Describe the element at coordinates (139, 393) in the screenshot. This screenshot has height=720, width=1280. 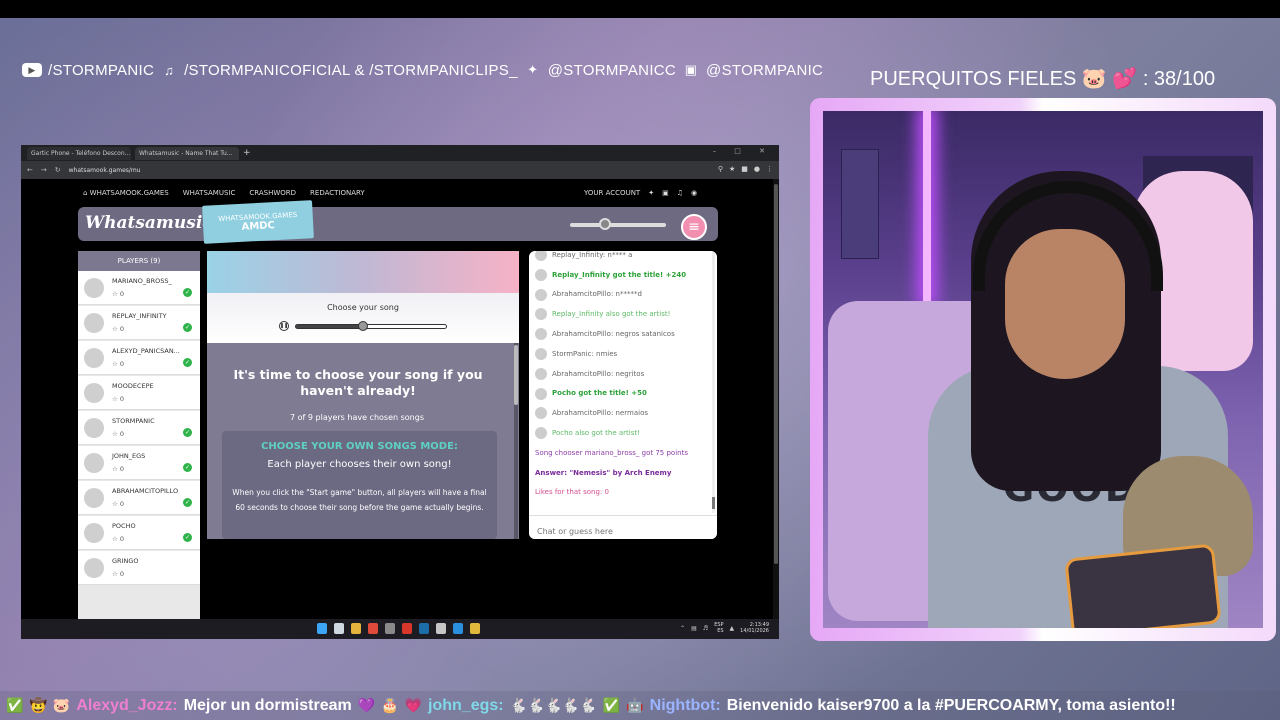
I see `player-row: MOODECEPE ☆ 0` at that location.